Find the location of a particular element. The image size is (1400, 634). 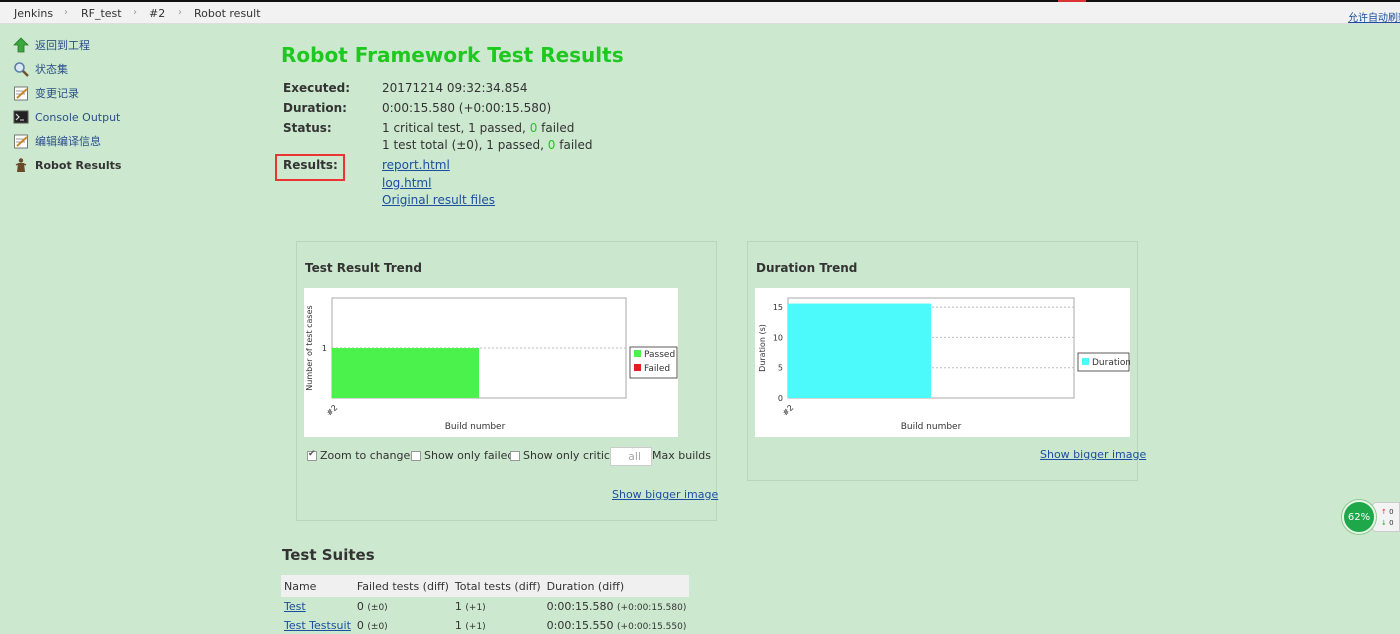

executed-value: 20171214 09:32:34.854 is located at coordinates (455, 88).